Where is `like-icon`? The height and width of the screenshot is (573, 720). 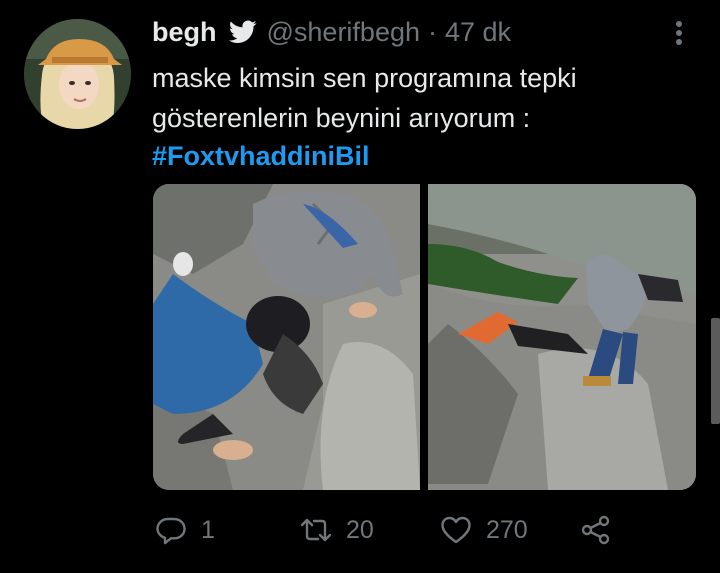
like-icon is located at coordinates (456, 530).